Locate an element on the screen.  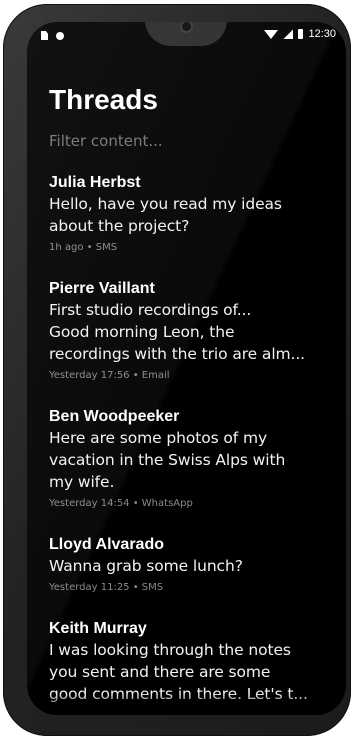
thread-meta: Yesterday 11:25 • SMS is located at coordinates (106, 587).